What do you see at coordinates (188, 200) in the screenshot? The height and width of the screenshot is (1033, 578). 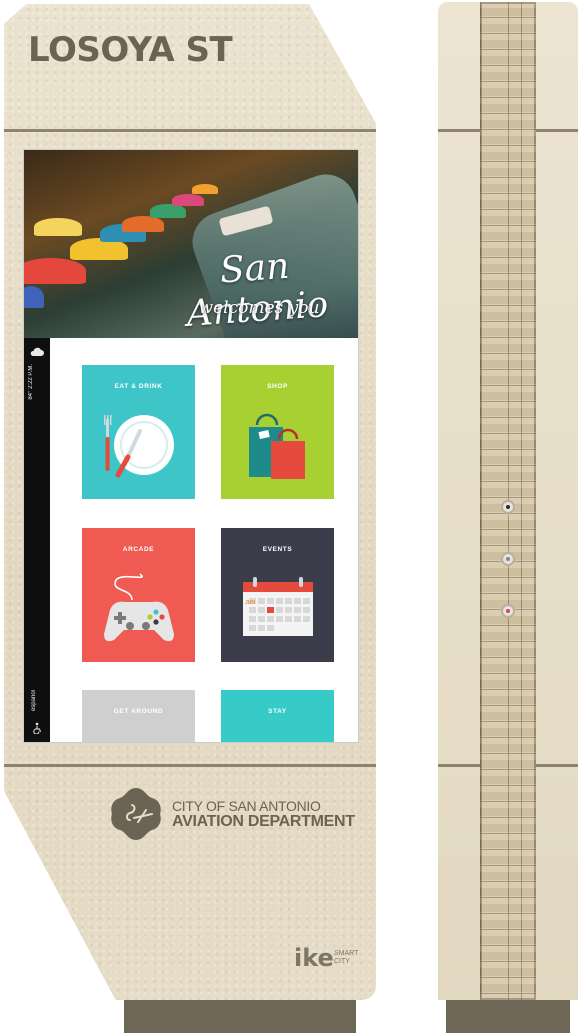 I see `umbrella-pink` at bounding box center [188, 200].